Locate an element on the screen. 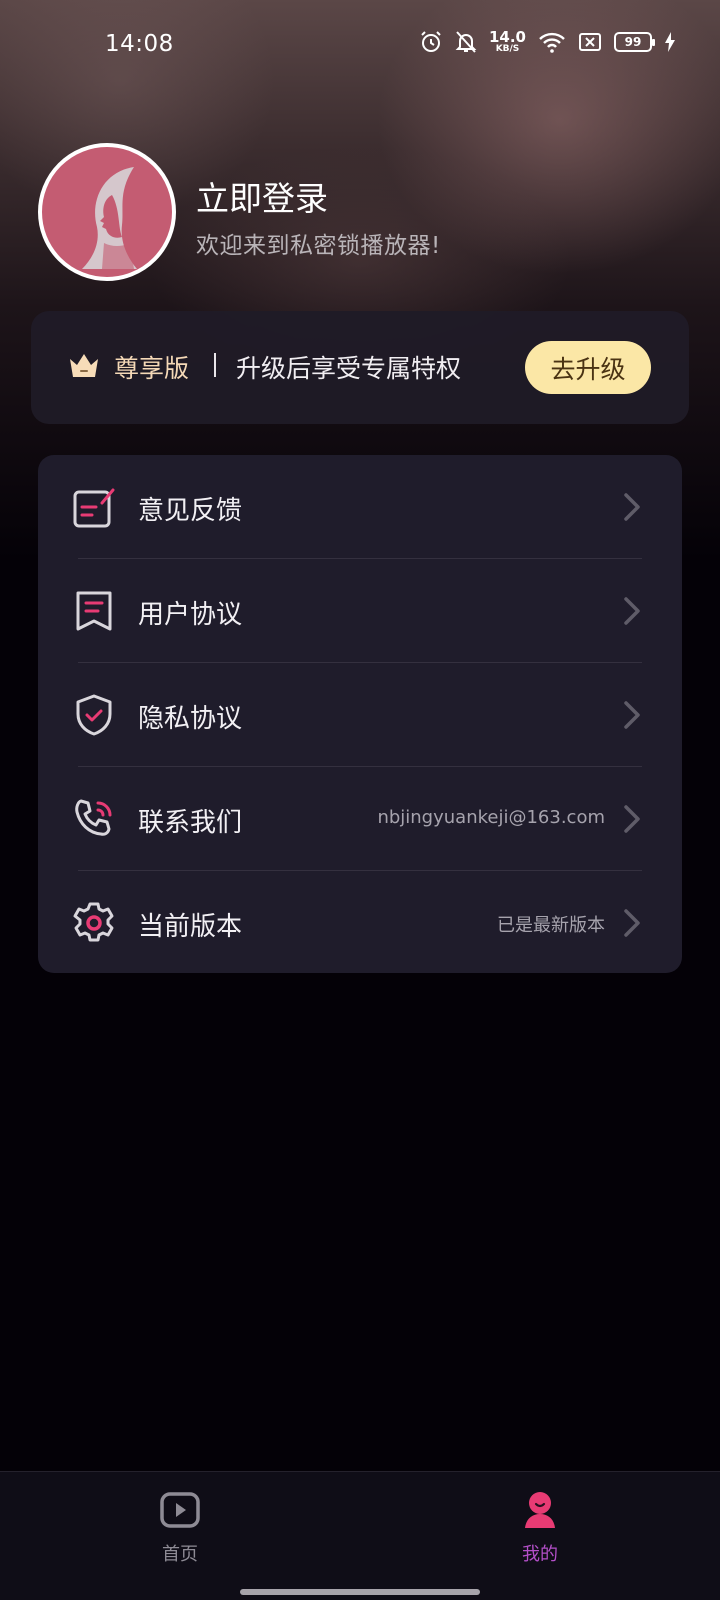 Image resolution: width=720 pixels, height=1600 pixels. tab-mine: 我的 is located at coordinates (540, 1528).